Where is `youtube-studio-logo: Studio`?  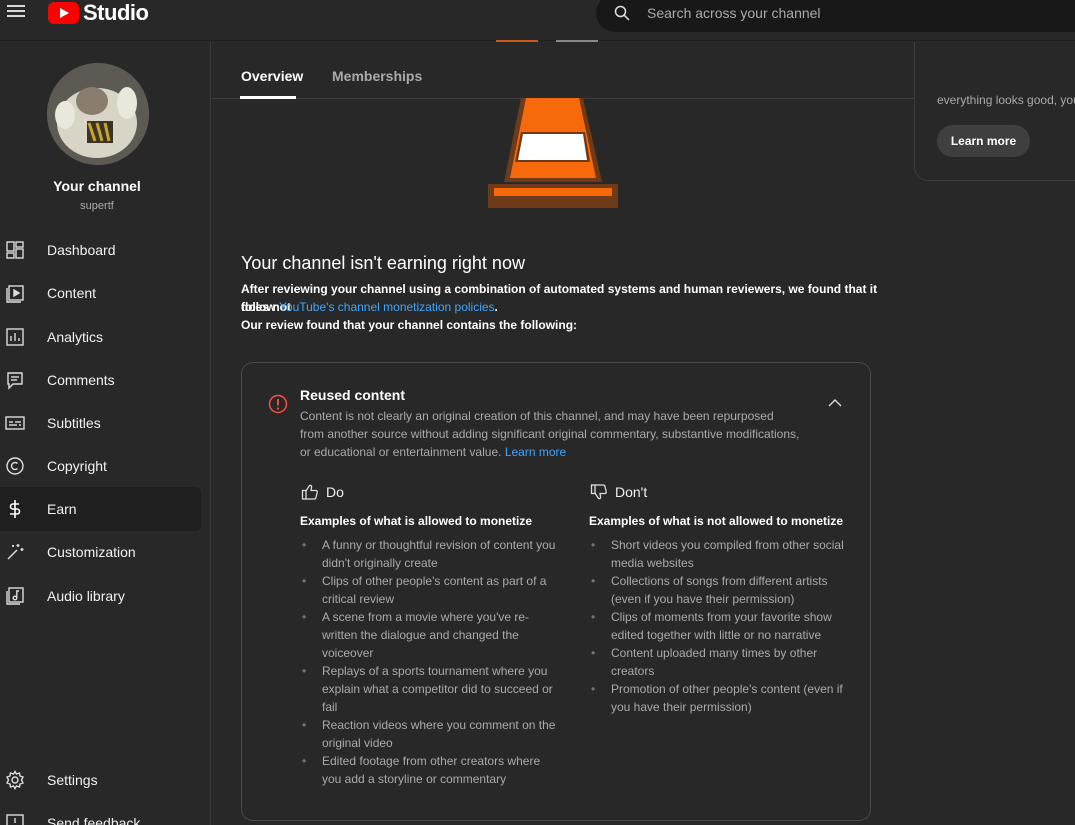 youtube-studio-logo: Studio is located at coordinates (98, 13).